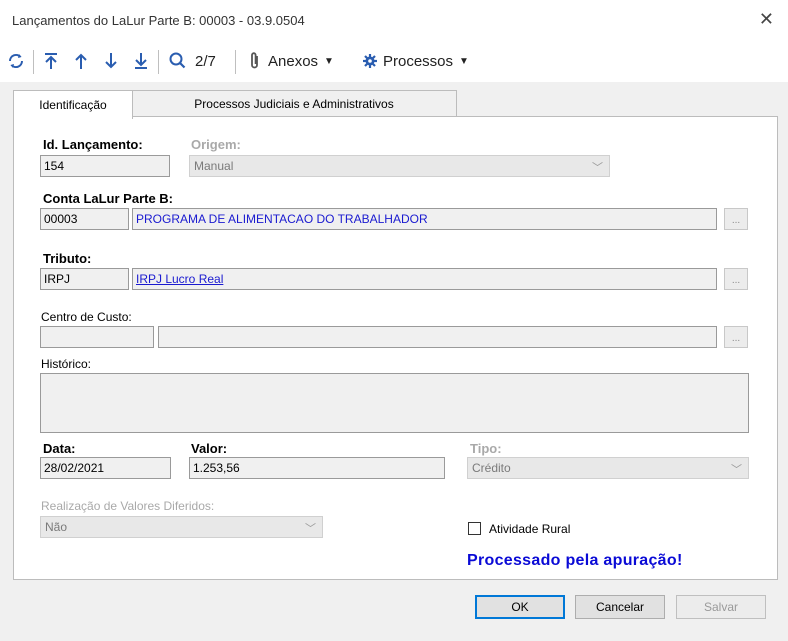  I want to click on valor-label: Valor:, so click(209, 448).